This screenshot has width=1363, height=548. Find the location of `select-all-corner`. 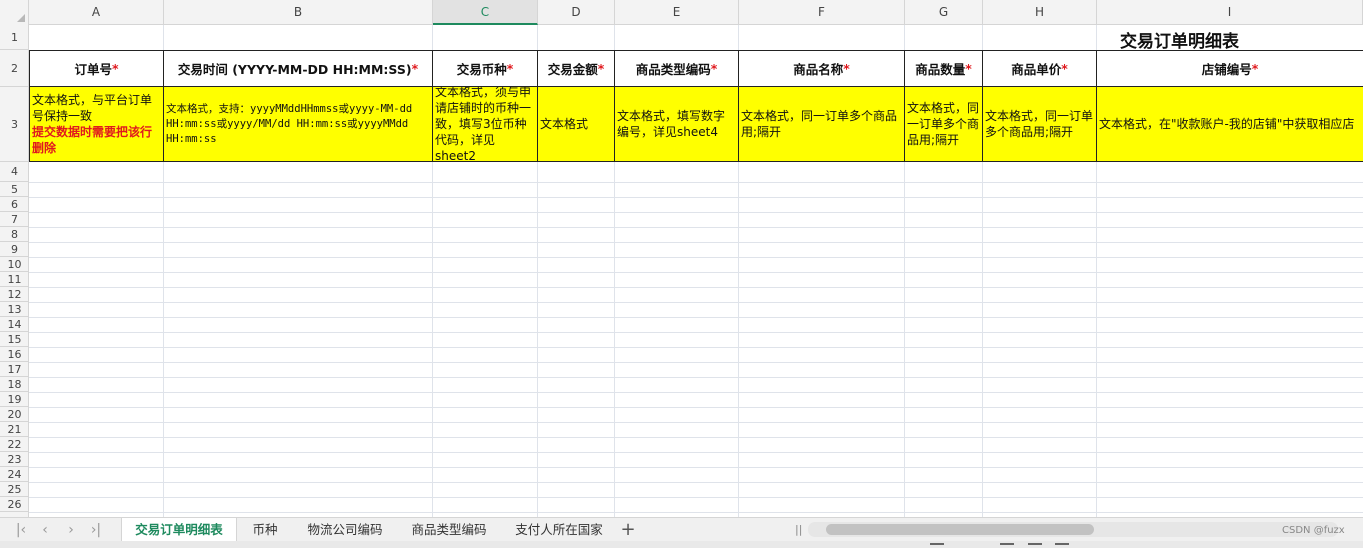

select-all-corner is located at coordinates (14, 12).